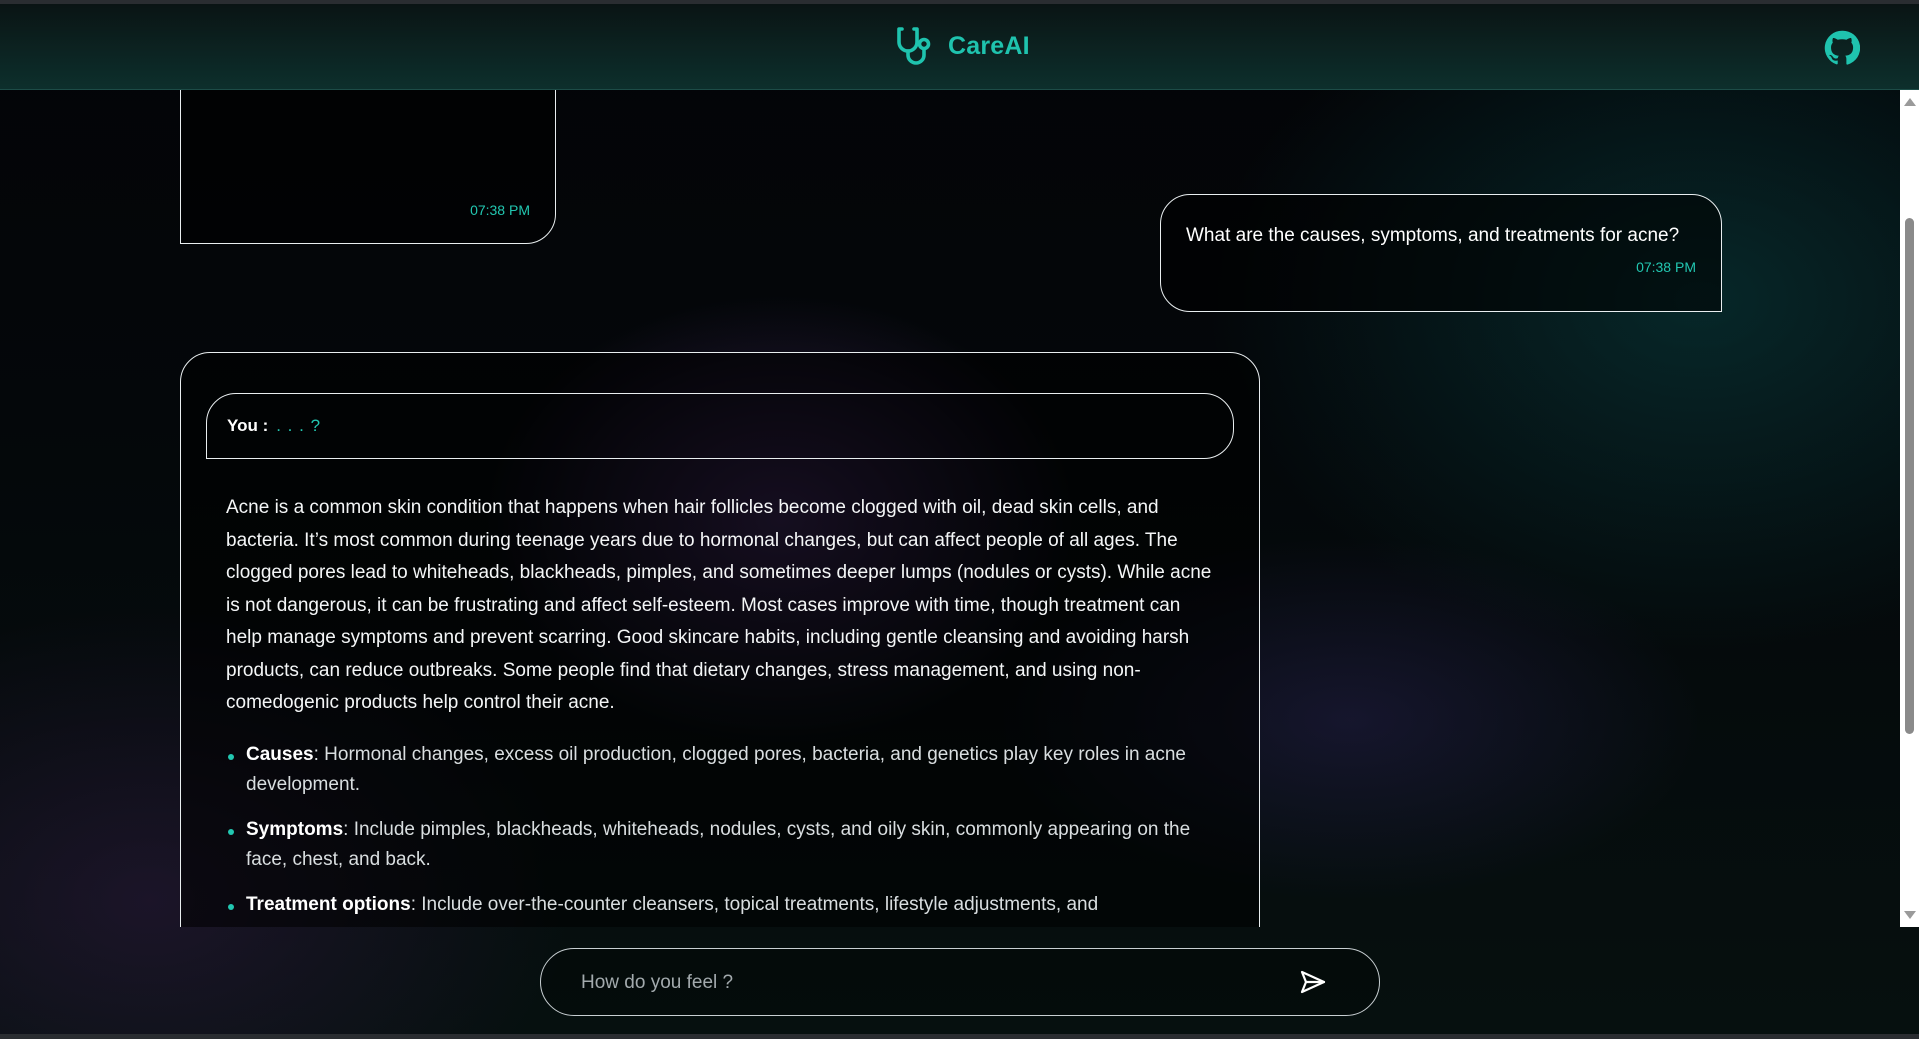  What do you see at coordinates (248, 425) in the screenshot?
I see `you-label: You :` at bounding box center [248, 425].